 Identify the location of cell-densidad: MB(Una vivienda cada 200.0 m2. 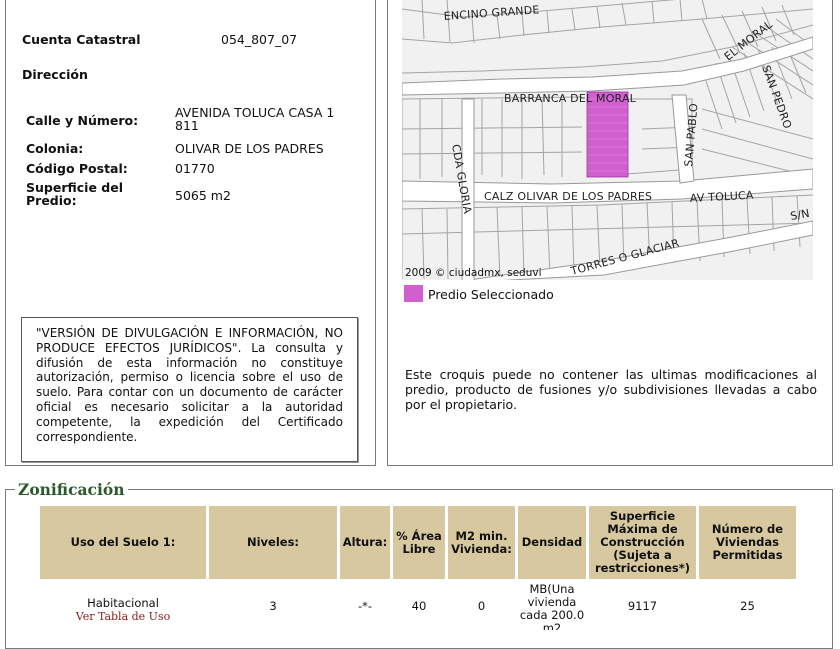
(552, 606).